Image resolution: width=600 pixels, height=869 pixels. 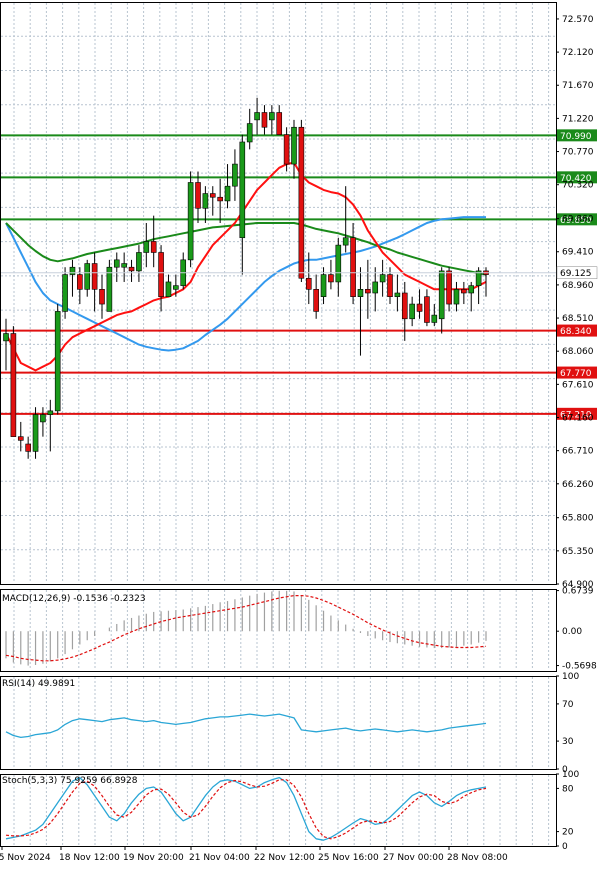 What do you see at coordinates (578, 592) in the screenshot?
I see `macd-tick-label: 0.6739` at bounding box center [578, 592].